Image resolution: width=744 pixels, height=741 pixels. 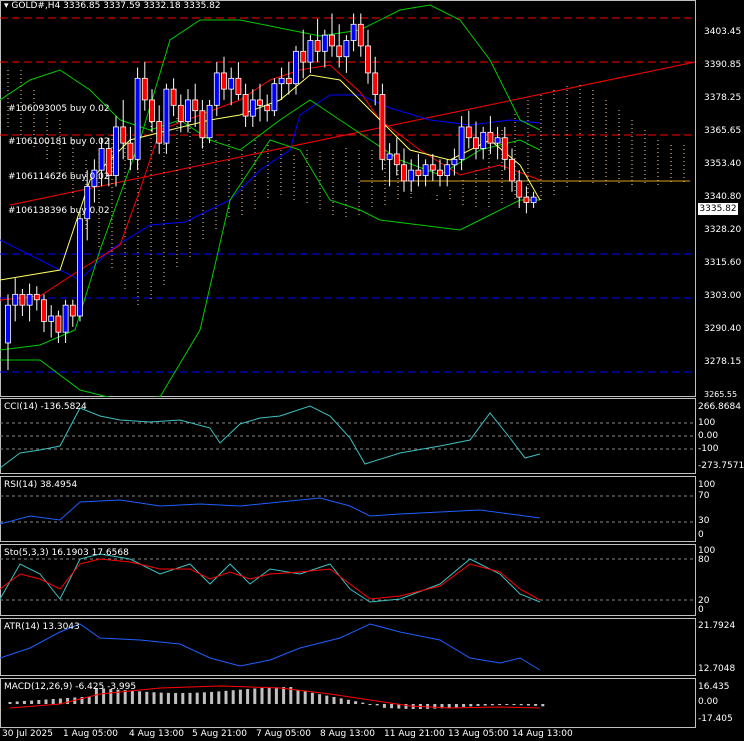 I want to click on atr-tick: 12.7048, so click(x=717, y=669).